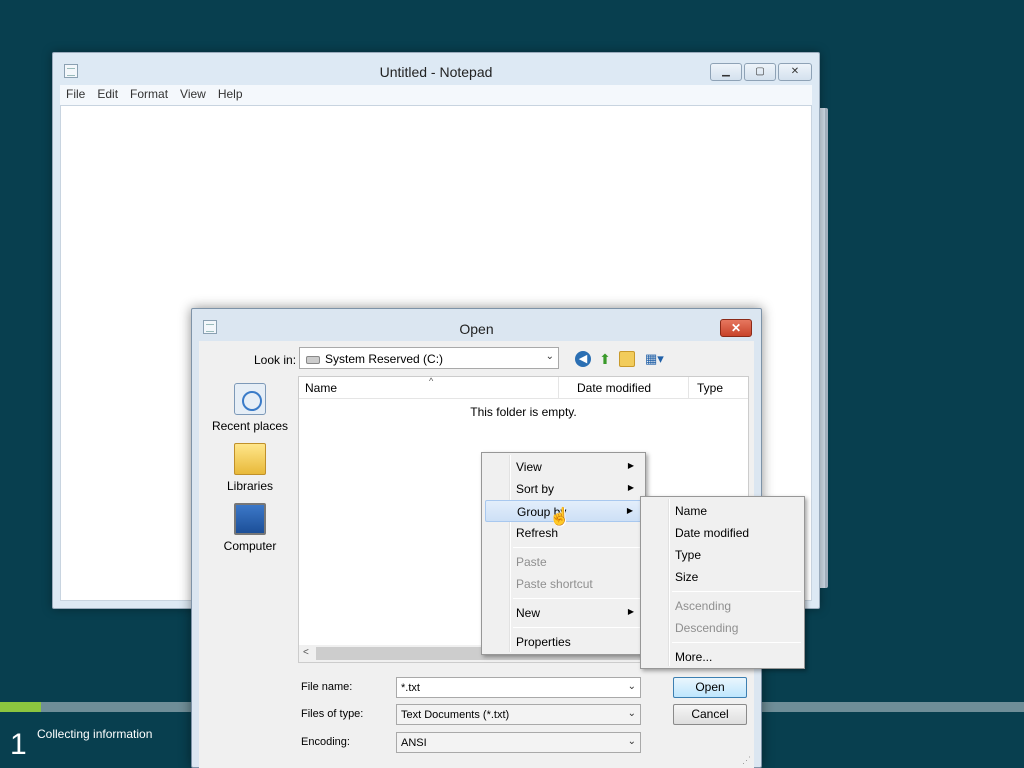  Describe the element at coordinates (722, 555) in the screenshot. I see `submenu-item-type: Type` at that location.